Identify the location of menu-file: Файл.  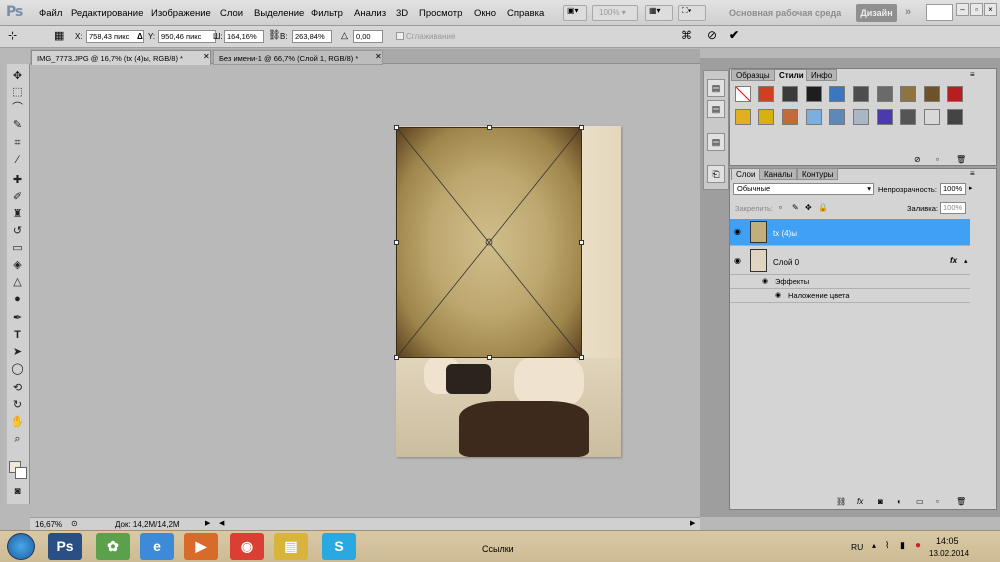
(50, 13).